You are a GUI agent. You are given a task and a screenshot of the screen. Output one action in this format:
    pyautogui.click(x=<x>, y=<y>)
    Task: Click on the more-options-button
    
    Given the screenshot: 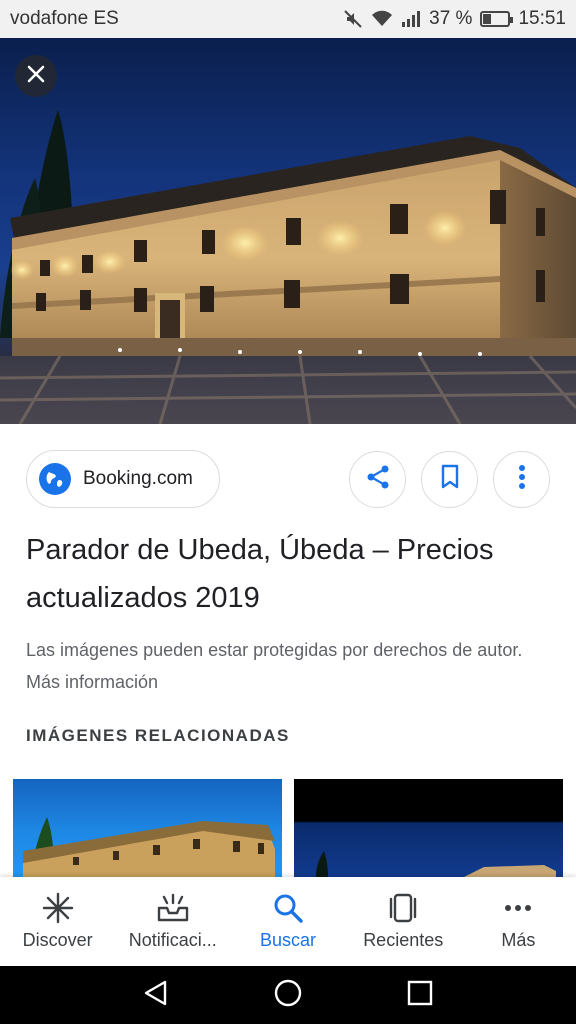 What is the action you would take?
    pyautogui.click(x=521, y=479)
    